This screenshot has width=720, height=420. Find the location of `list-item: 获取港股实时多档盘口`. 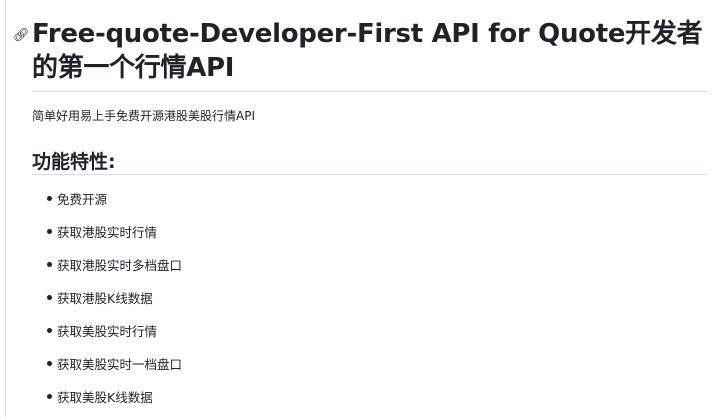

list-item: 获取港股实时多档盘口 is located at coordinates (107, 271).